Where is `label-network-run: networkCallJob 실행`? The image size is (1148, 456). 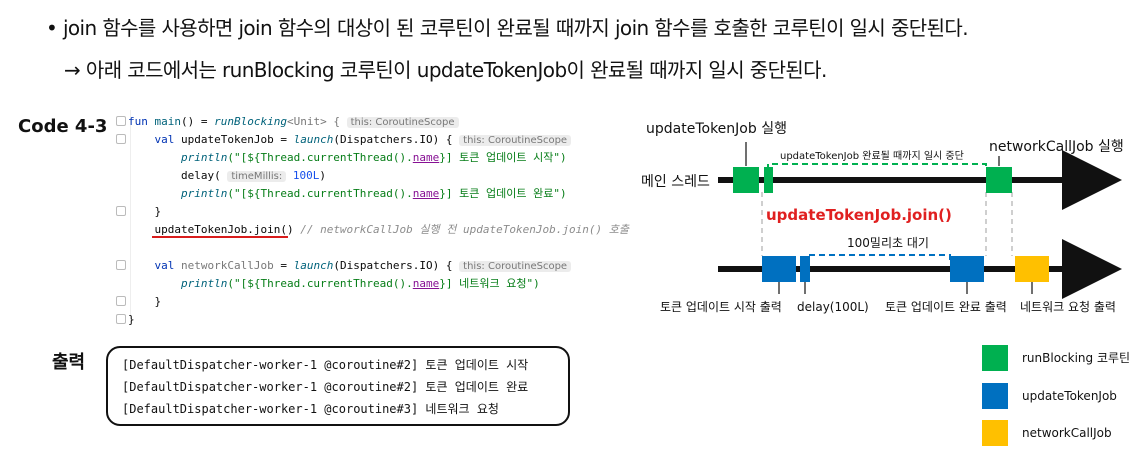
label-network-run: networkCallJob 실행 is located at coordinates (1056, 147).